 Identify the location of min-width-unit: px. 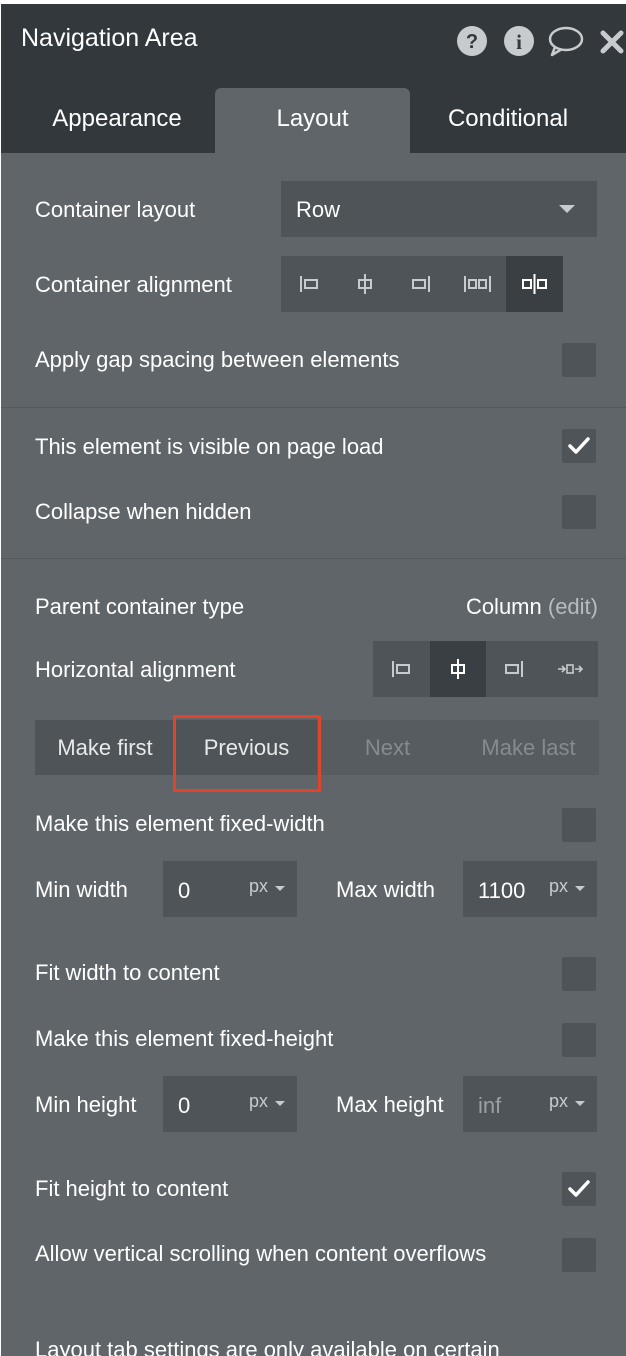
(258, 886).